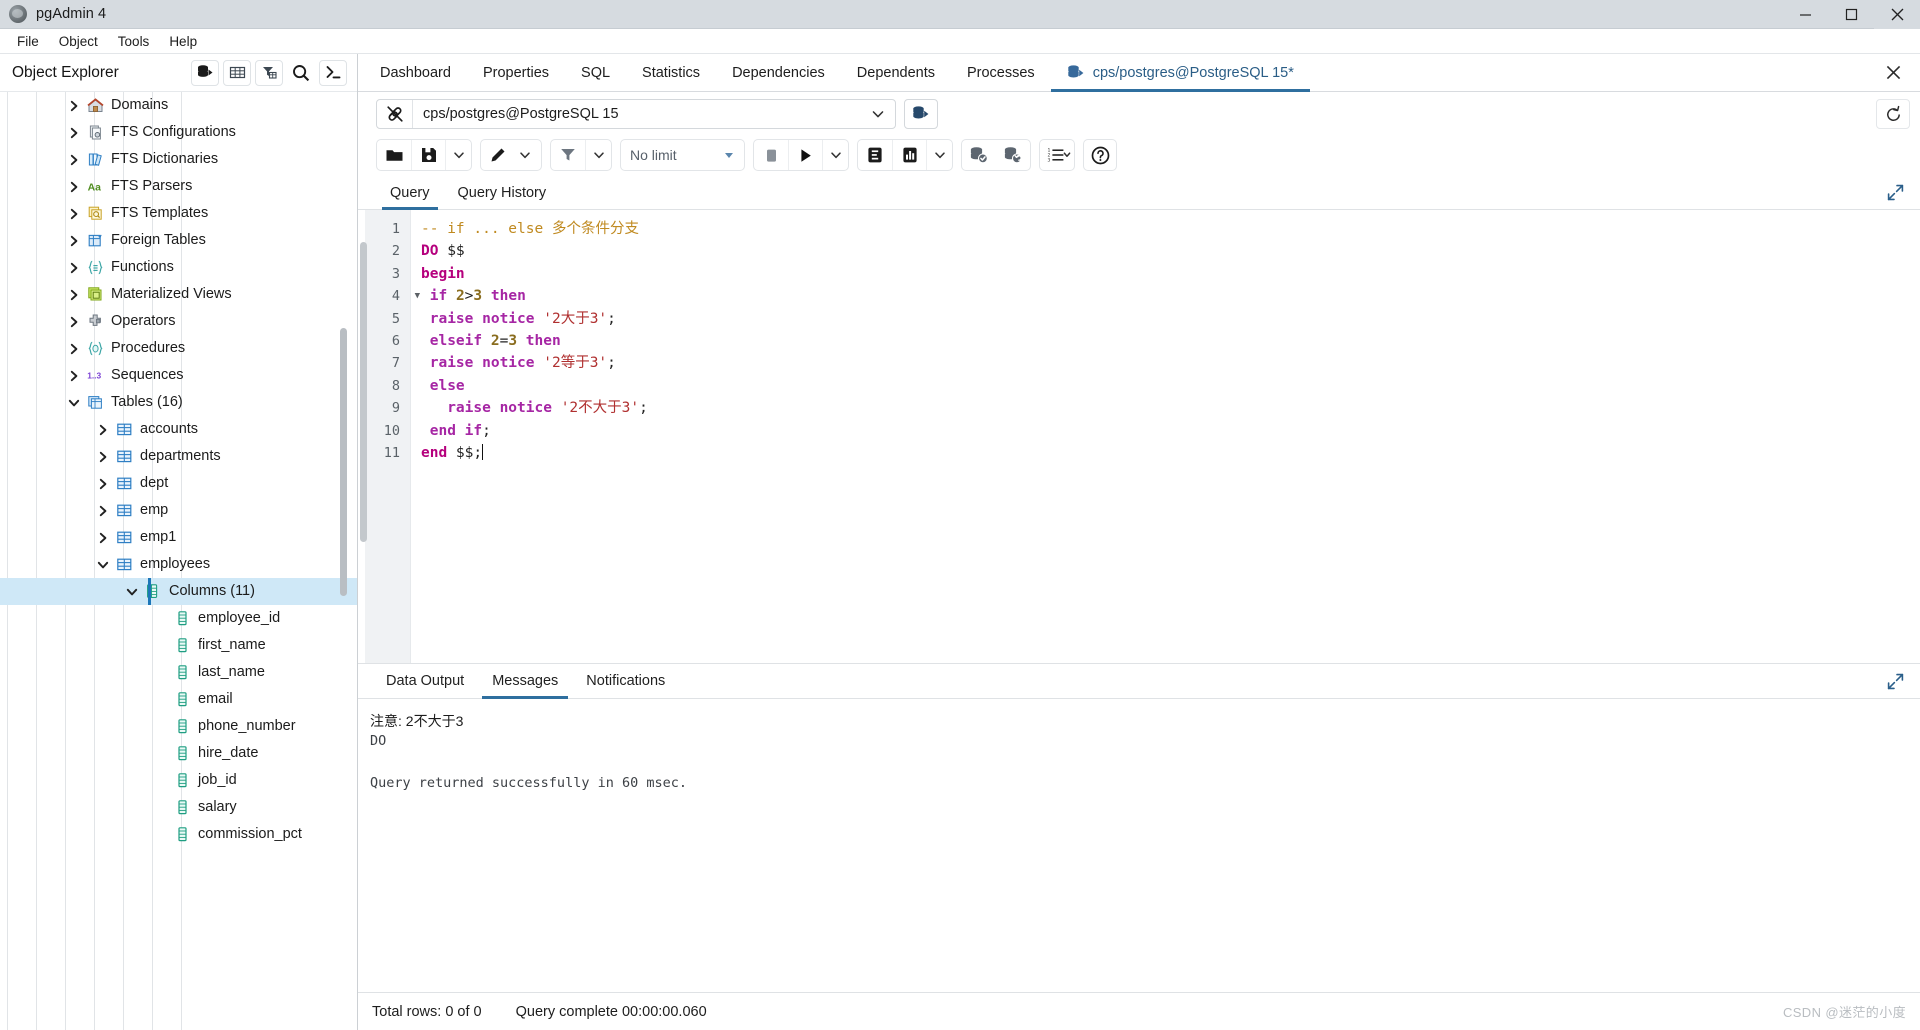  I want to click on expand-output-panel-icon, so click(1903, 681).